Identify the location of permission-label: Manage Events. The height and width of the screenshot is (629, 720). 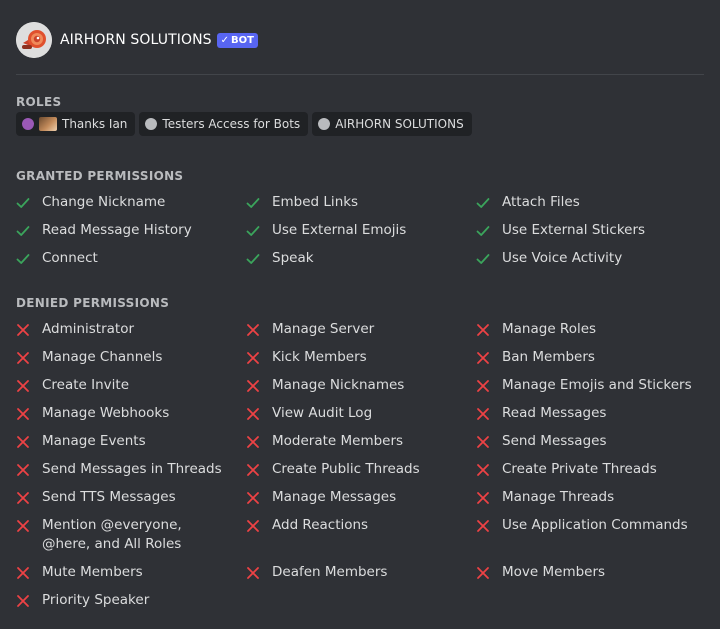
(94, 441).